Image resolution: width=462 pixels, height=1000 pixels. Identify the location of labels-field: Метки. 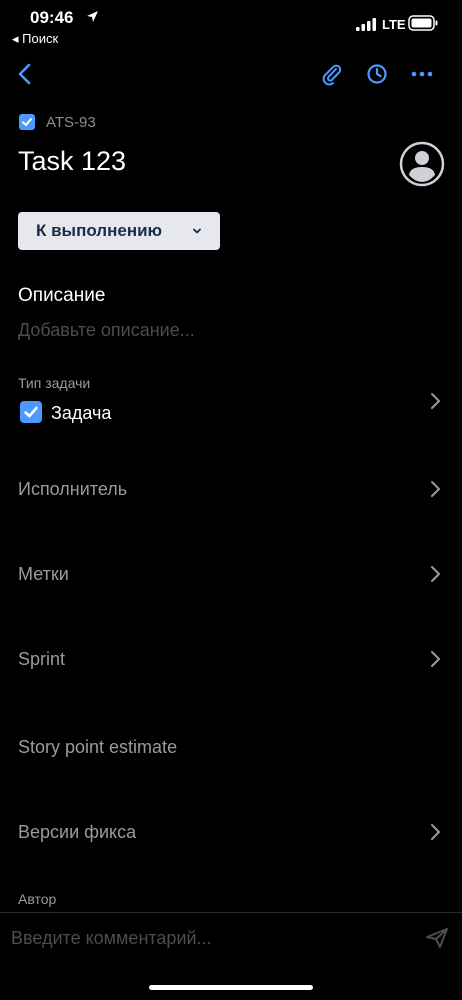
(43, 574).